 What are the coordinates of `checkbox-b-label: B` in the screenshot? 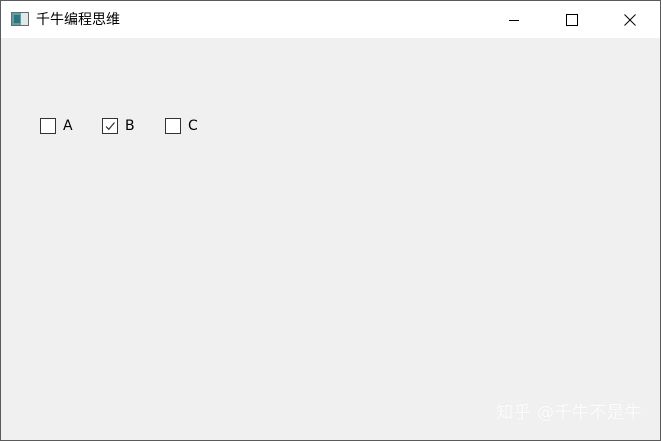 It's located at (130, 126).